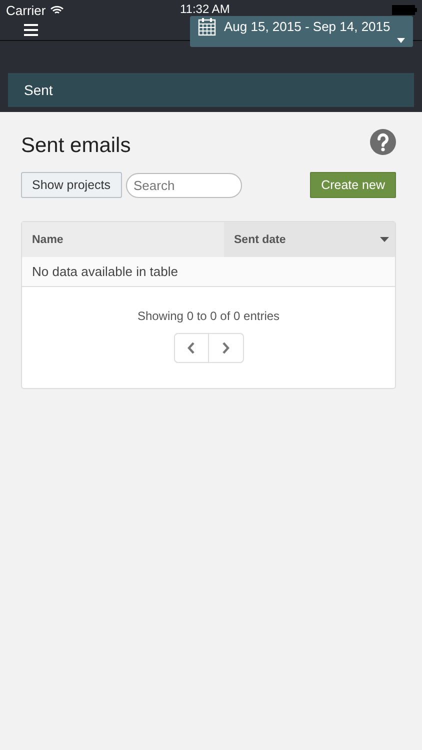 This screenshot has height=750, width=422. What do you see at coordinates (123, 239) in the screenshot?
I see `column-header: Name` at bounding box center [123, 239].